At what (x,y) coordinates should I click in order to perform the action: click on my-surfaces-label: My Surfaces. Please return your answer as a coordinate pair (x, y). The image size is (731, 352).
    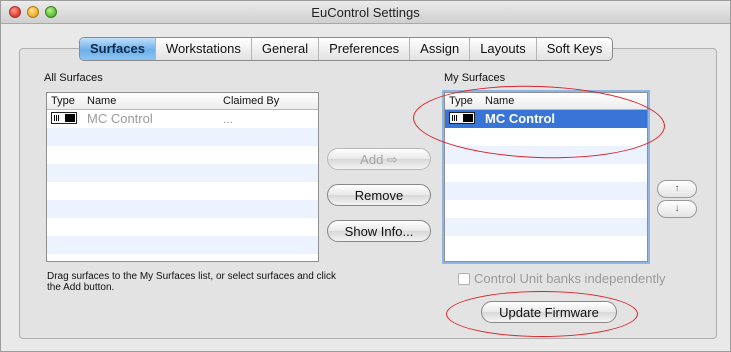
    Looking at the image, I should click on (475, 78).